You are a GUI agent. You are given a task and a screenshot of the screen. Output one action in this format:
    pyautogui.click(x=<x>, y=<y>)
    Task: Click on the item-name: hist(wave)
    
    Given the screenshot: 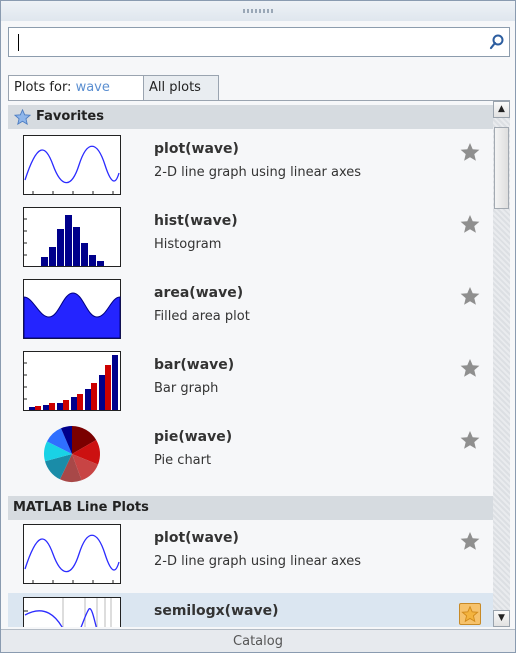 What is the action you would take?
    pyautogui.click(x=196, y=221)
    